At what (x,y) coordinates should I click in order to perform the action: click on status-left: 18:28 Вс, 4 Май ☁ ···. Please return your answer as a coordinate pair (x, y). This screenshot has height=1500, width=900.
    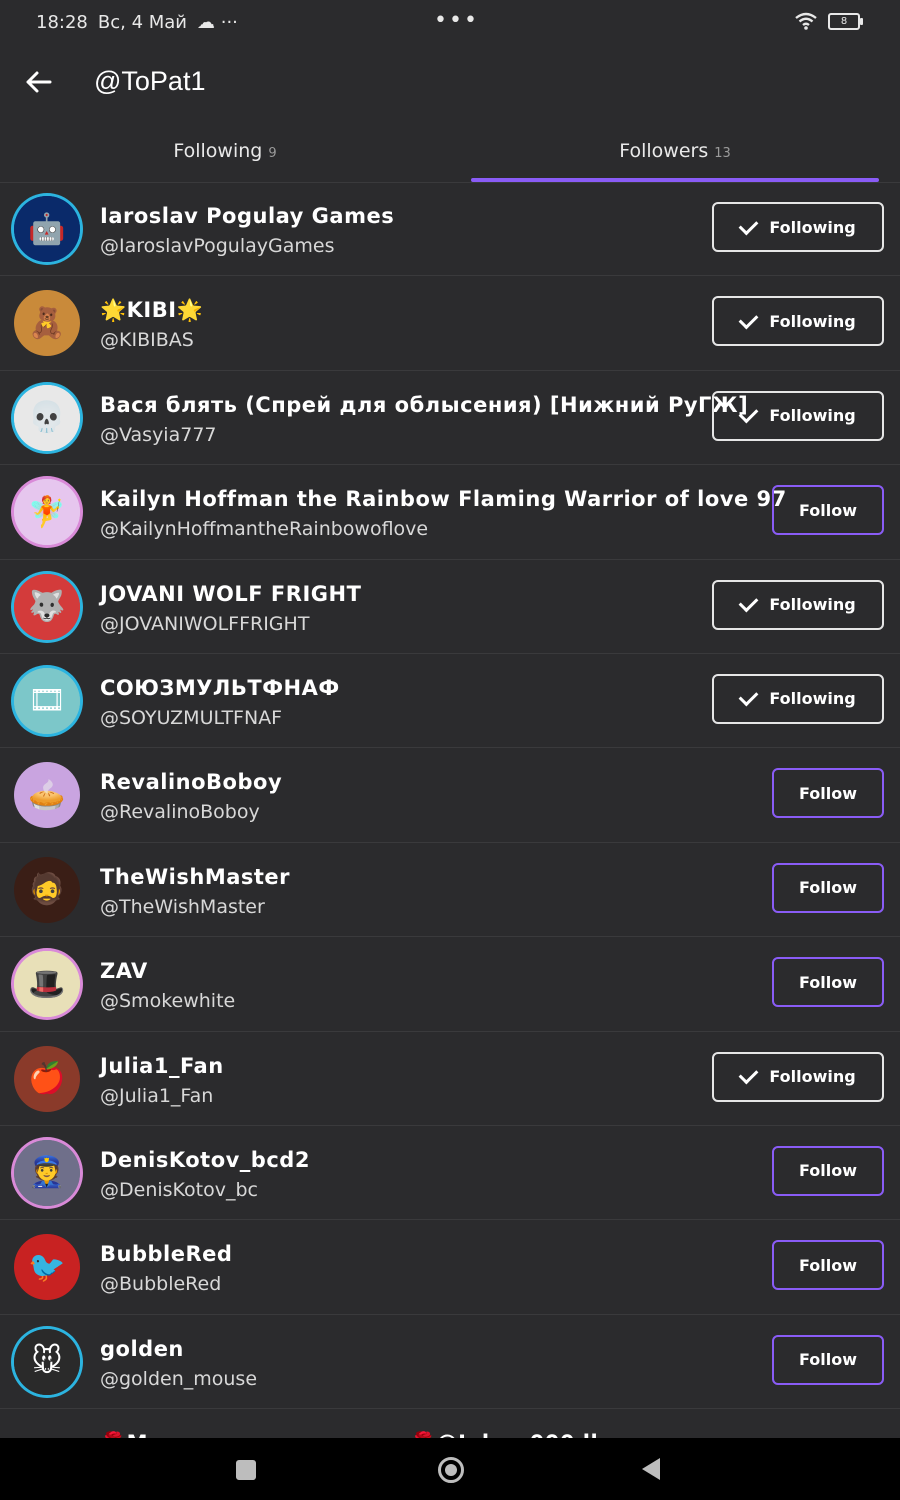
    Looking at the image, I should click on (137, 22).